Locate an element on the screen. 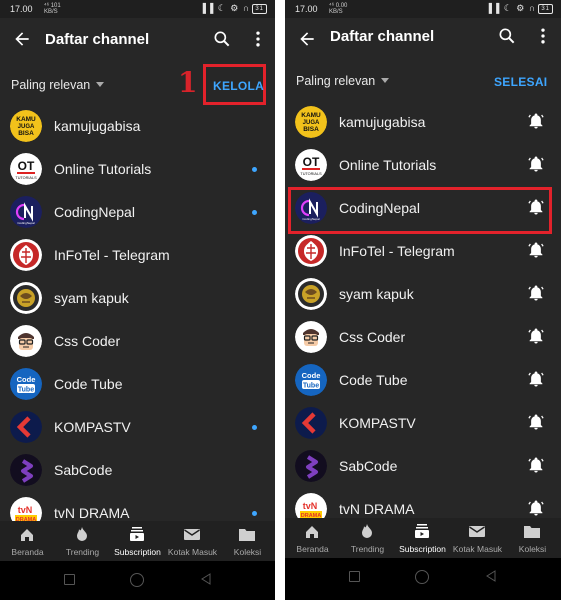 Image resolution: width=561 pixels, height=600 pixels. online-tutorials-avatar: OT TUTORIALS is located at coordinates (311, 165).